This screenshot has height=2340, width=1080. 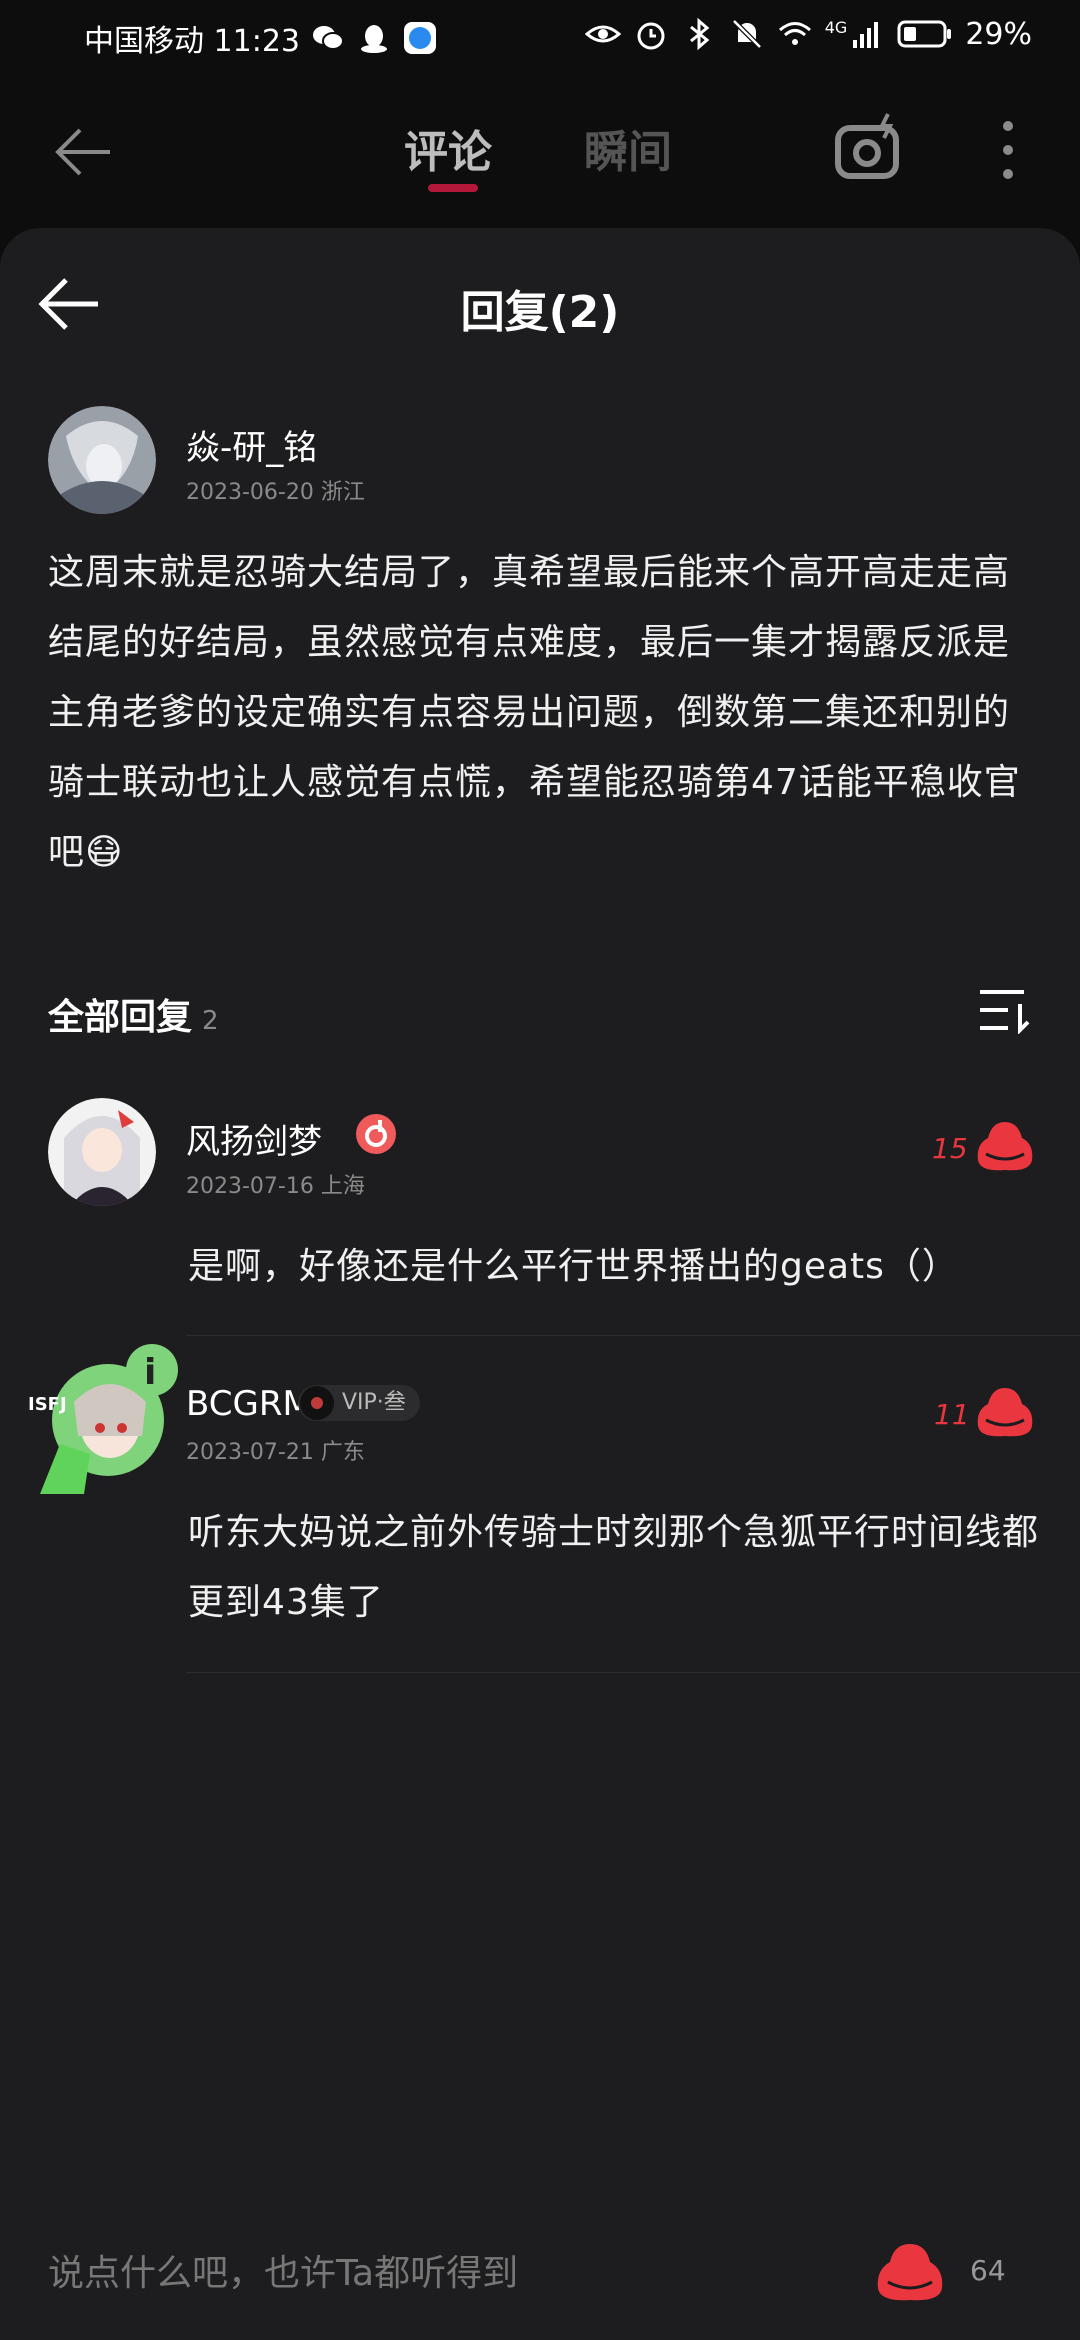 I want to click on reply-avatar: i, so click(x=106, y=1419).